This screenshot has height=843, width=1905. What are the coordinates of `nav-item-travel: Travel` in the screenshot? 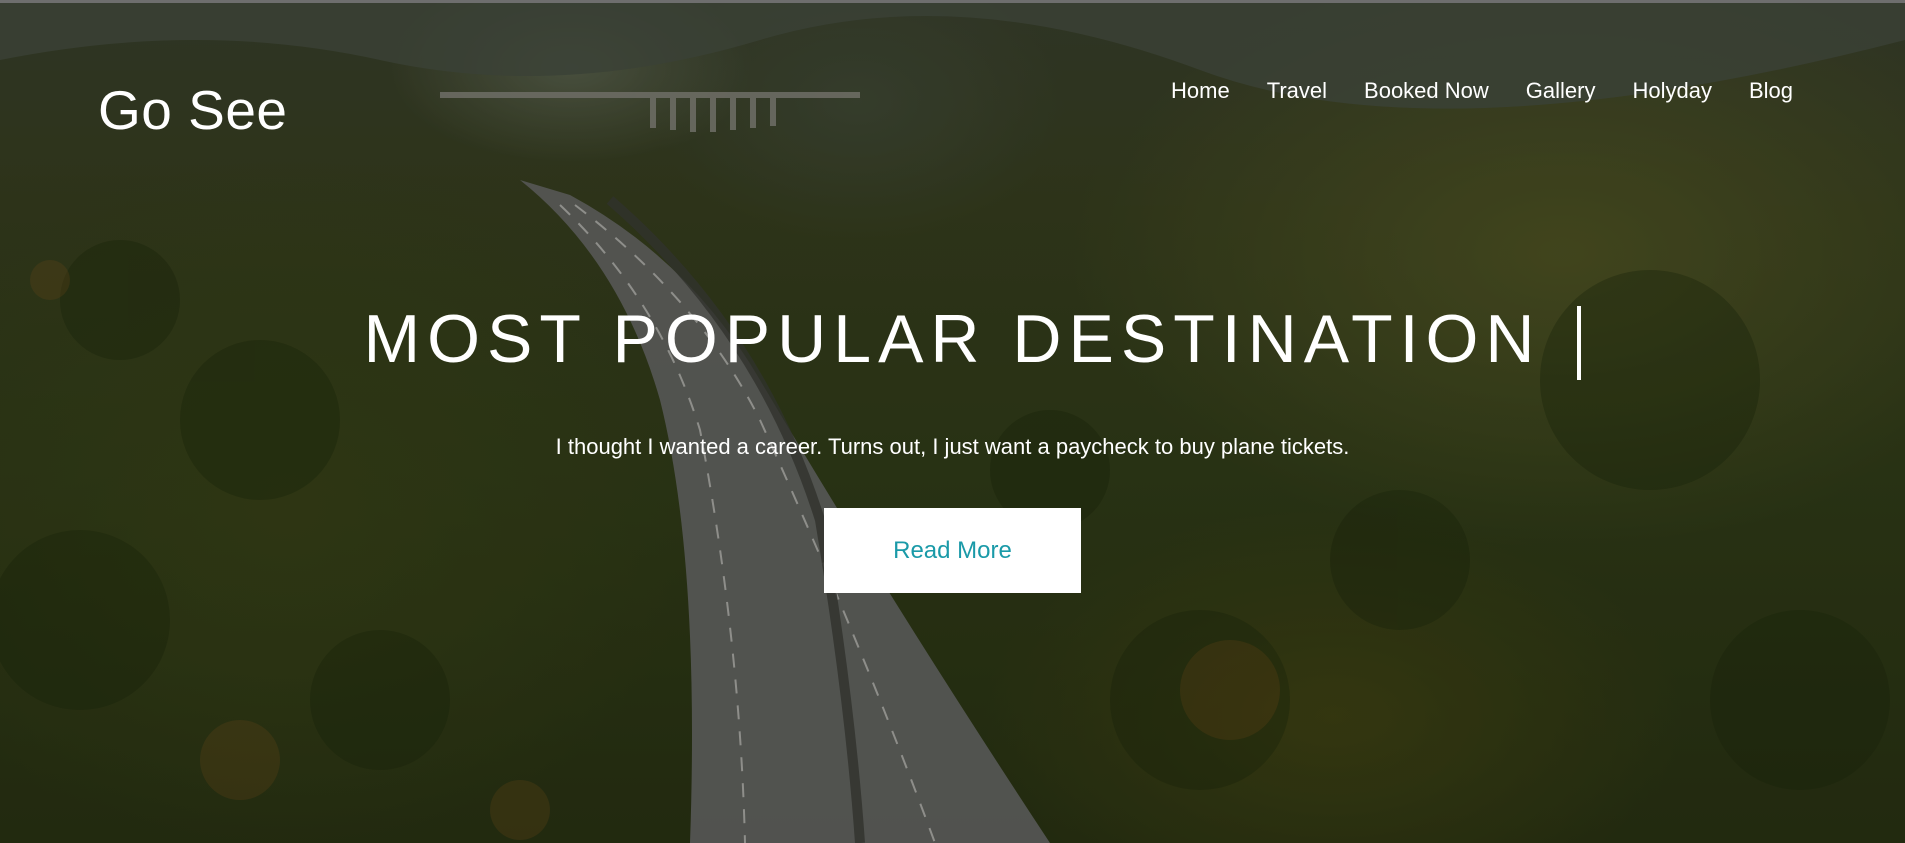 It's located at (1297, 91).